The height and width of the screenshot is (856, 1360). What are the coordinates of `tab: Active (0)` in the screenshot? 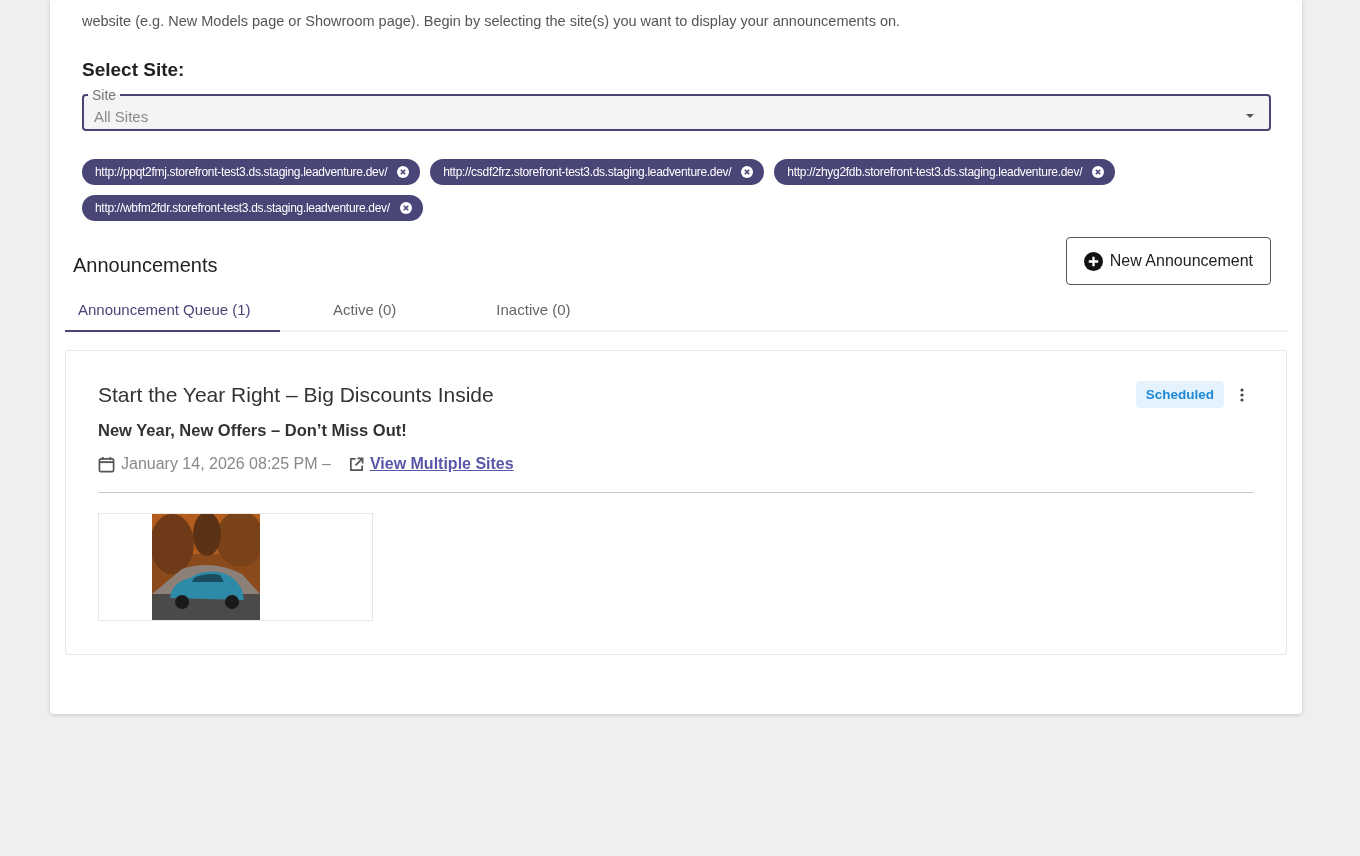 It's located at (362, 311).